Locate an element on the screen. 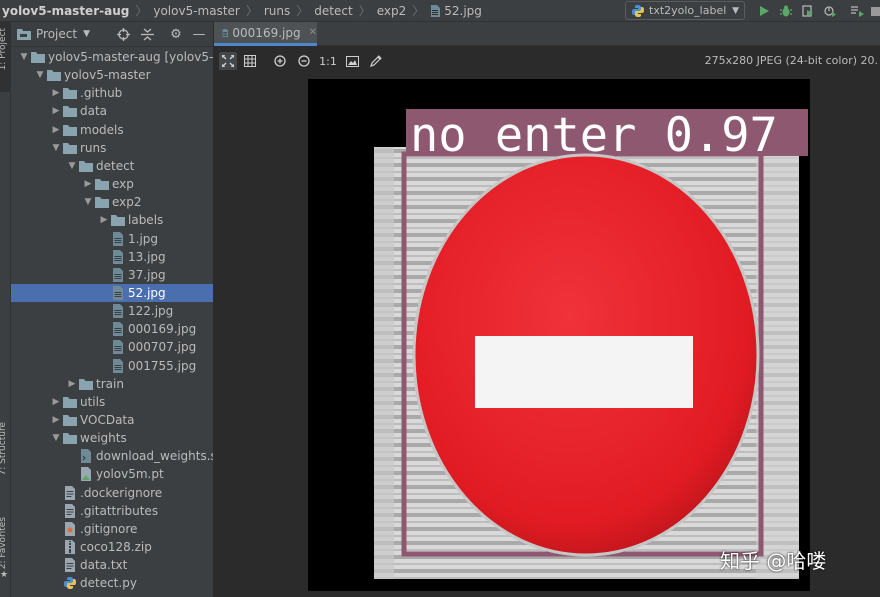 The height and width of the screenshot is (597, 880). project-view-selector: Project ▼ is located at coordinates (50, 34).